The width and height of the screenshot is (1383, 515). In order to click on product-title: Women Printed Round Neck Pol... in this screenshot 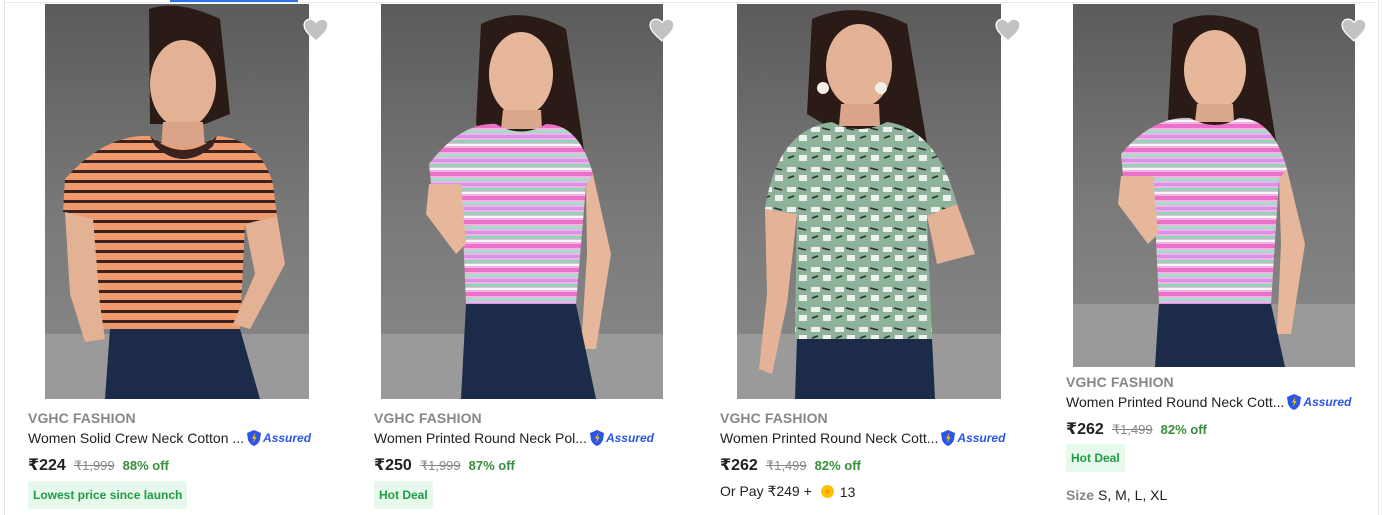, I will do `click(480, 438)`.